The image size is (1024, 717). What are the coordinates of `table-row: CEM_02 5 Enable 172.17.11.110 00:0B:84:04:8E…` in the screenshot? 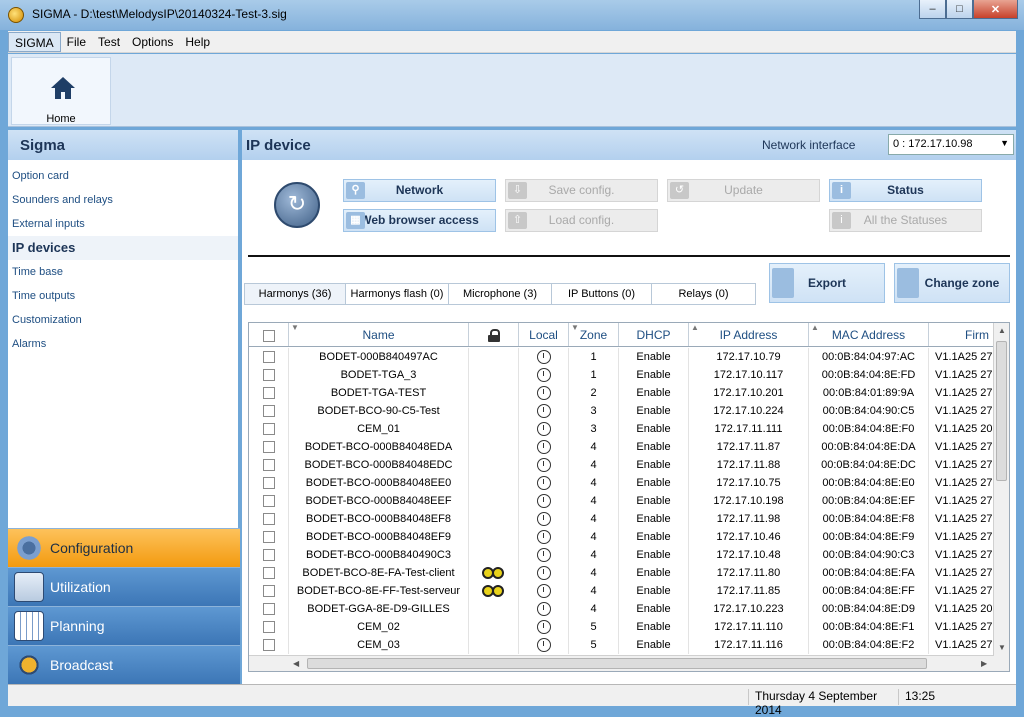 It's located at (629, 627).